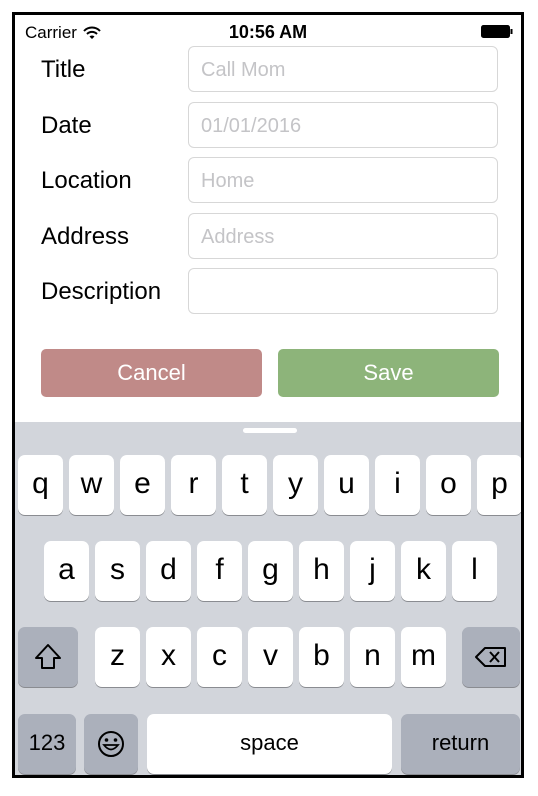 This screenshot has width=538, height=796. I want to click on form-row-title: Title Call Mom, so click(268, 70).